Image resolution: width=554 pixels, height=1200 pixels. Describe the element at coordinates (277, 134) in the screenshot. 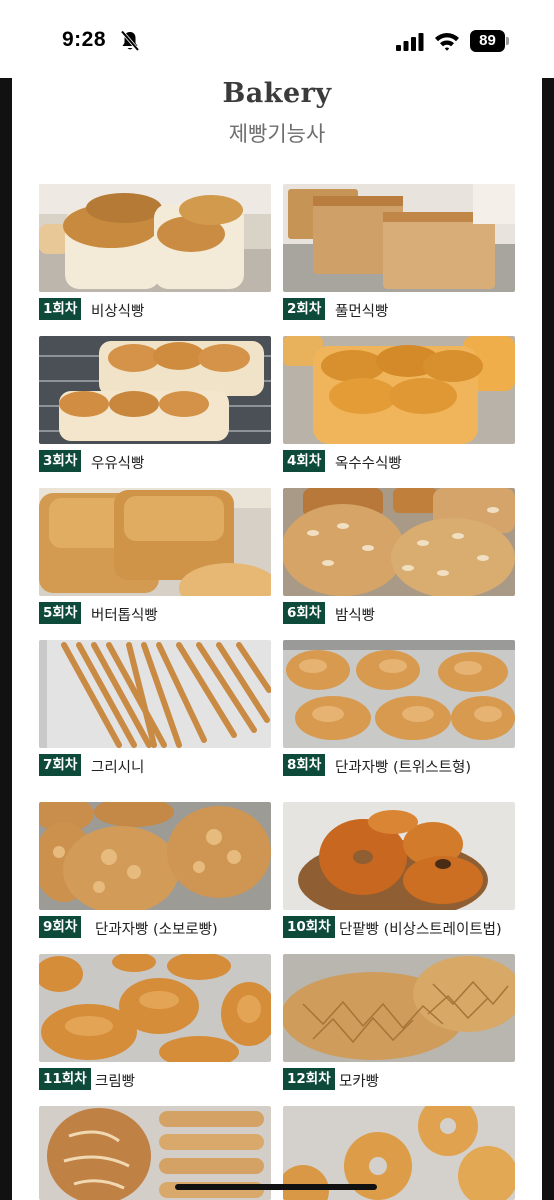

I see `page-subtitle: 제빵기능사` at that location.